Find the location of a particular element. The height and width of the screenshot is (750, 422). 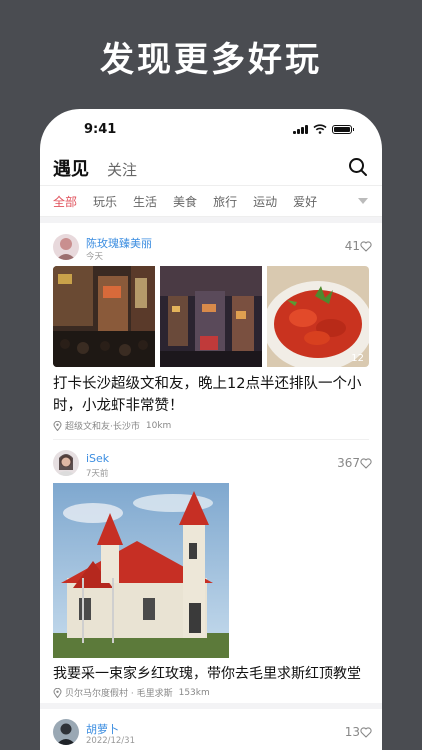

post-text: 我要采一束家乡红玫瑰，带你去毛里求斯红顶教堂 is located at coordinates (212, 674).